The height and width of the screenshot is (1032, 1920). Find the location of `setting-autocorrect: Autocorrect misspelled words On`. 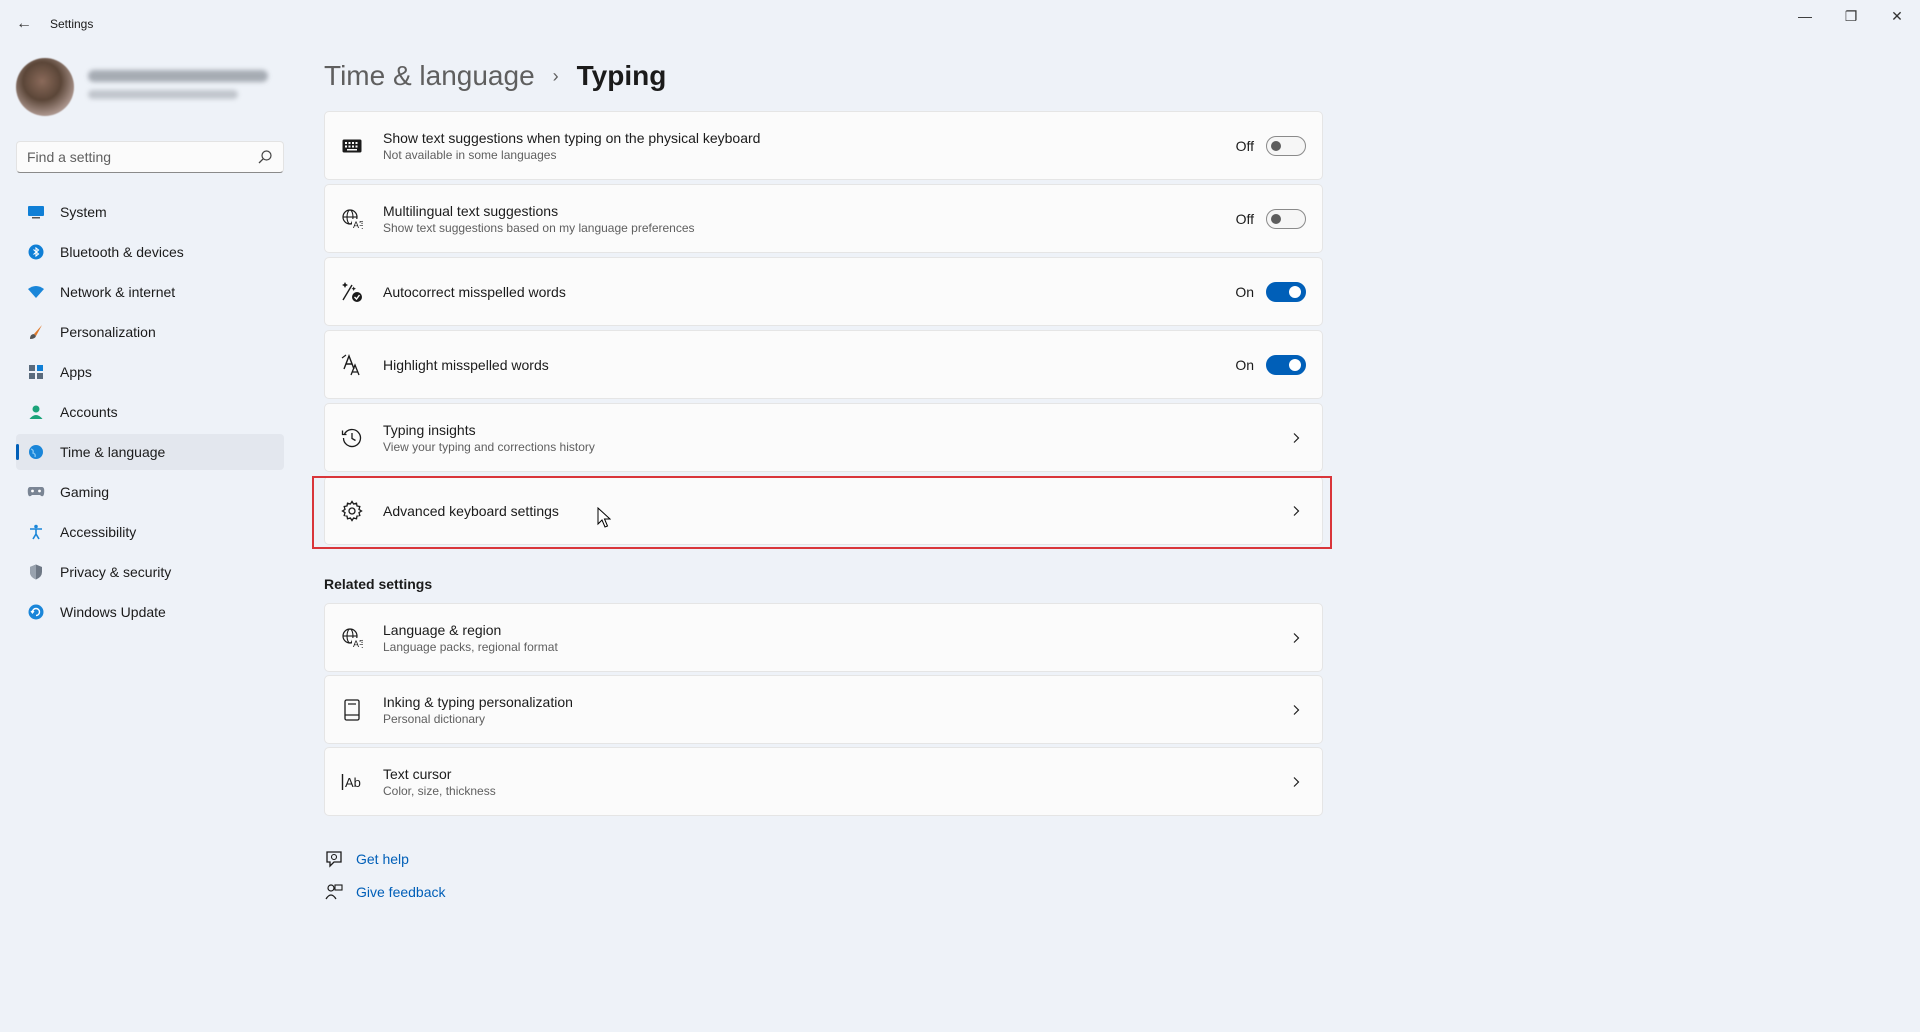

setting-autocorrect: Autocorrect misspelled words On is located at coordinates (823, 291).